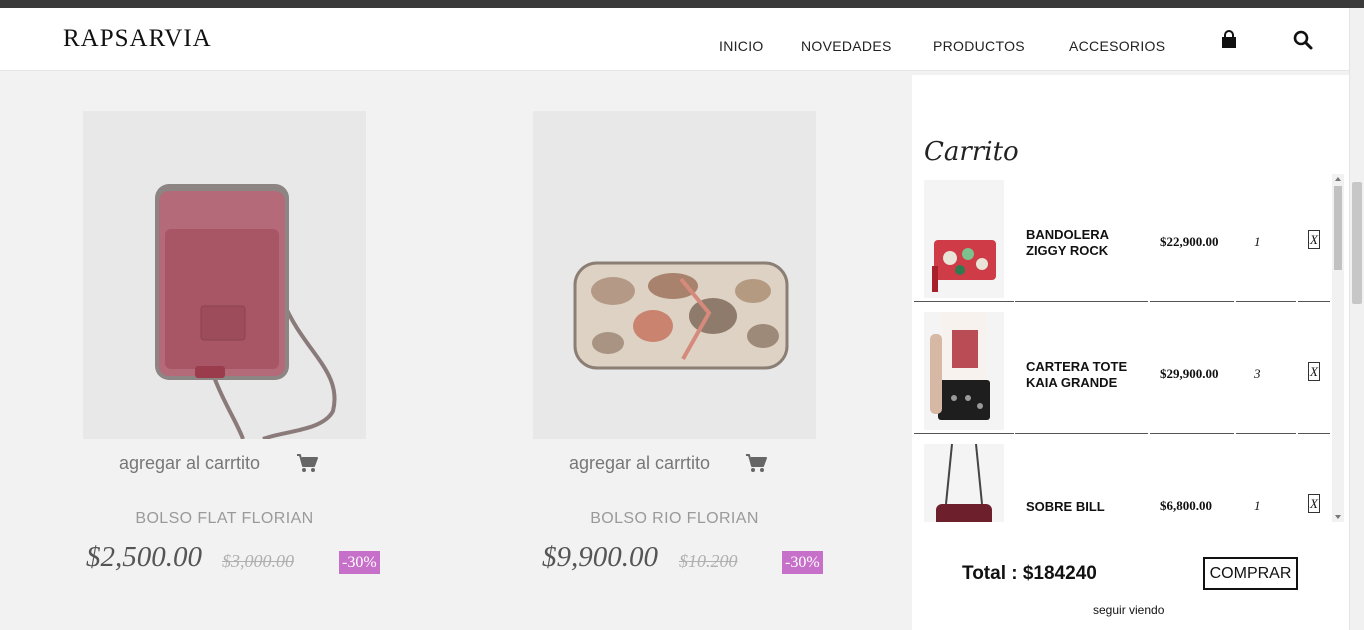 This screenshot has width=1364, height=630. What do you see at coordinates (1189, 241) in the screenshot?
I see `cart-item-price: $22,900.00` at bounding box center [1189, 241].